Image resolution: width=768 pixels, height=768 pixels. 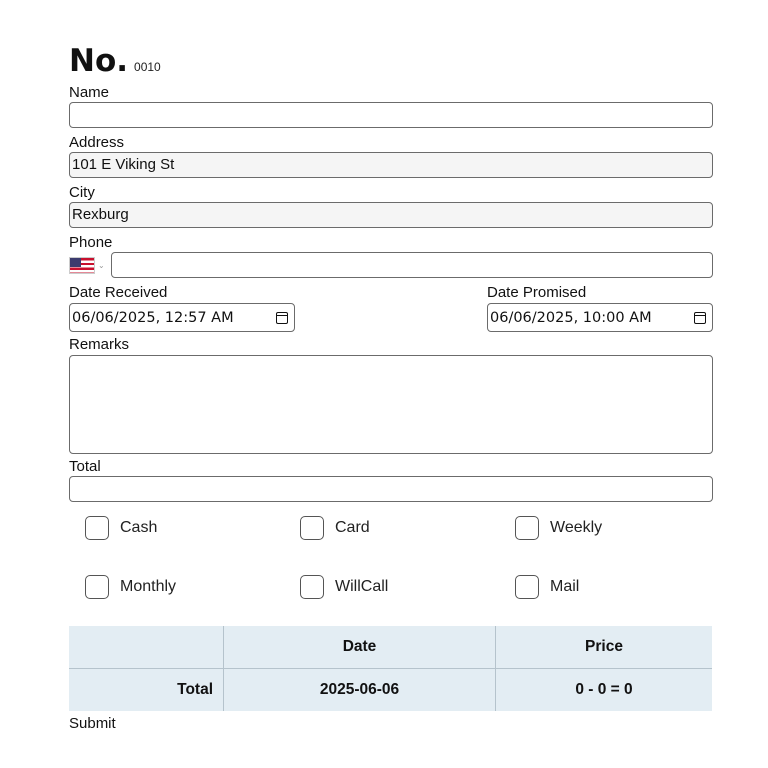 I want to click on order-number: 0010, so click(x=147, y=67).